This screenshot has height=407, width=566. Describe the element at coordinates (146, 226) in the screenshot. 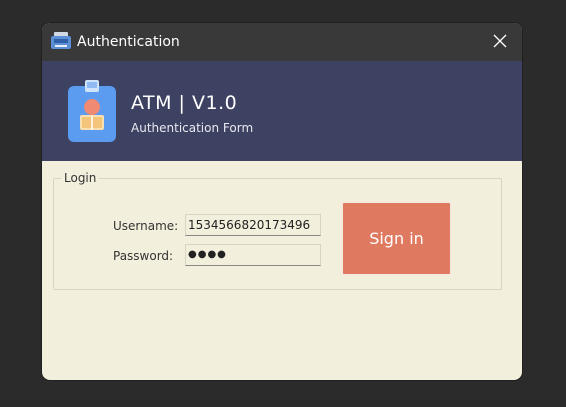

I see `username-label: Username:` at that location.